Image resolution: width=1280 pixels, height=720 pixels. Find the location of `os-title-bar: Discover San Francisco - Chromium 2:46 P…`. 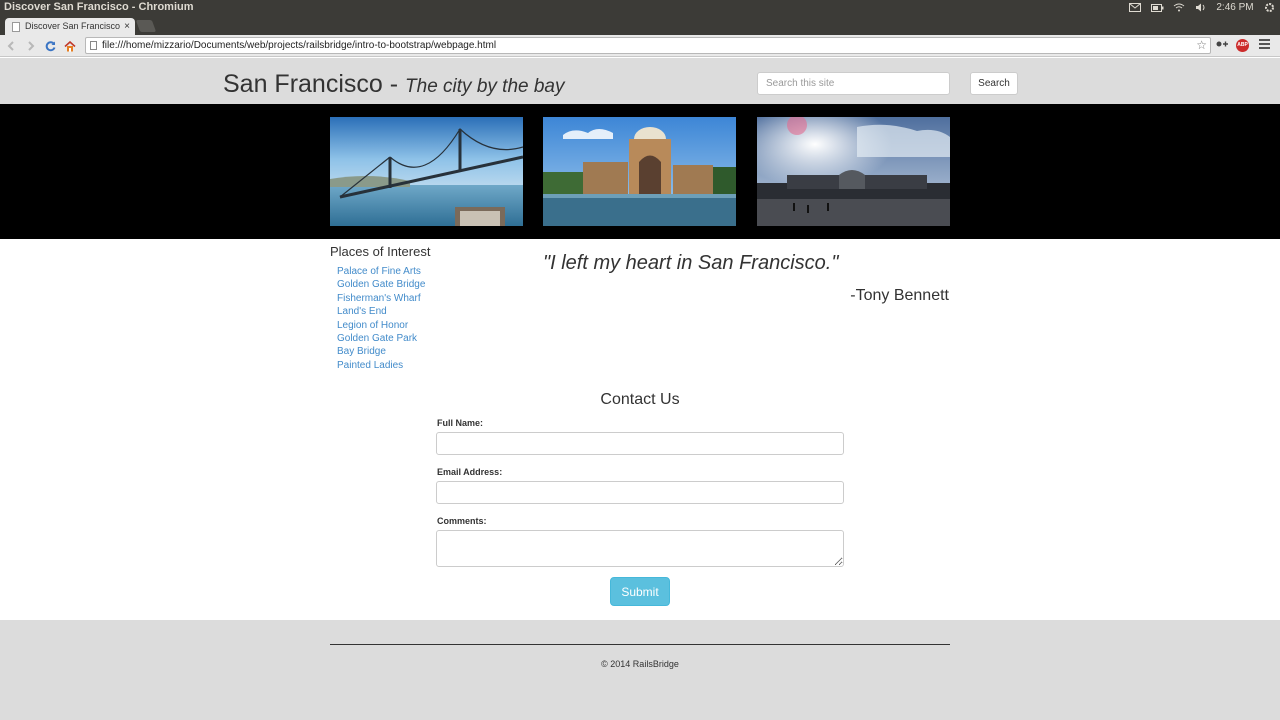

os-title-bar: Discover San Francisco - Chromium 2:46 P… is located at coordinates (640, 7).